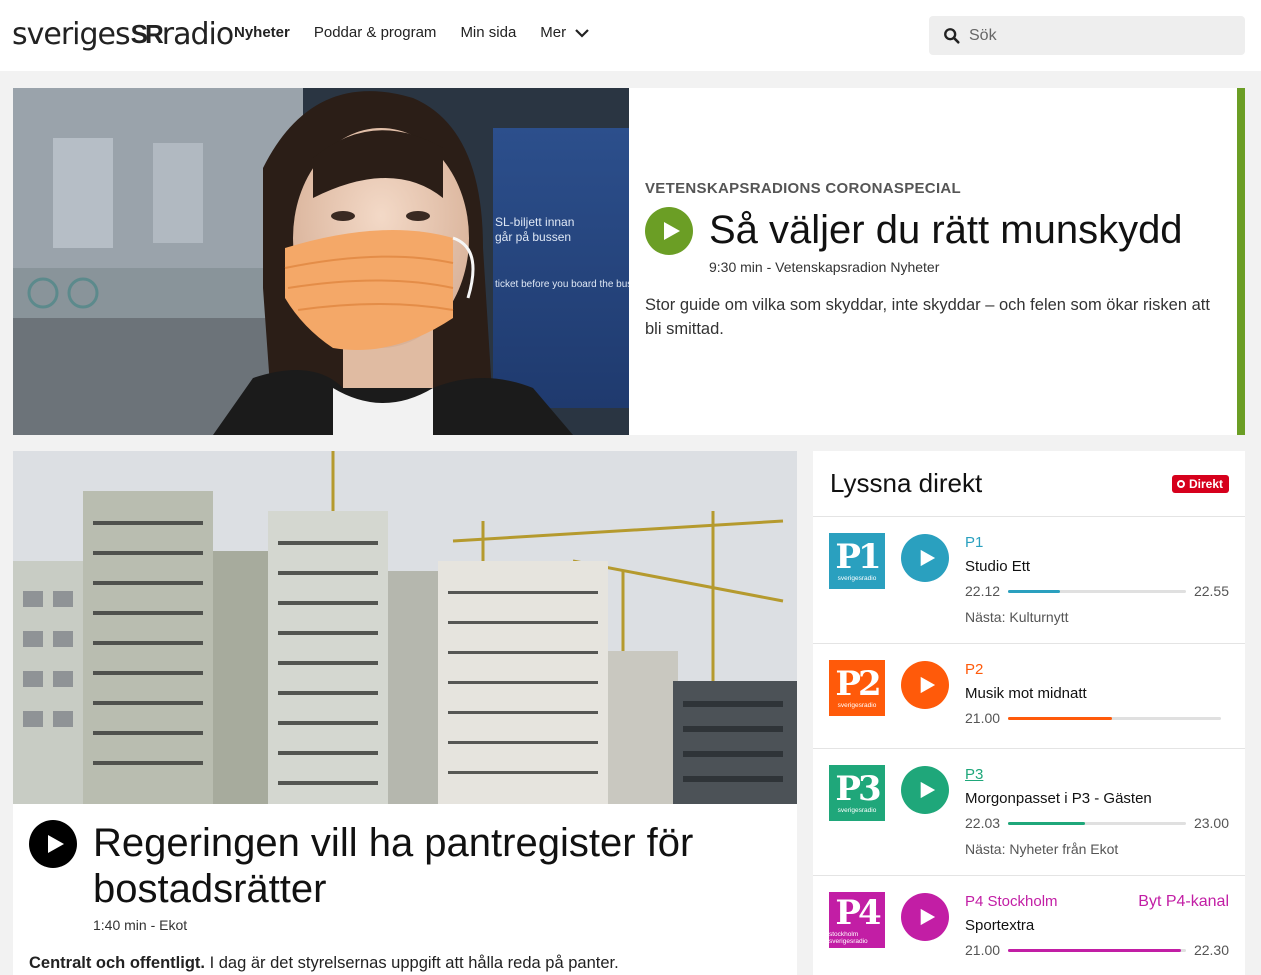 Image resolution: width=1261 pixels, height=975 pixels. I want to click on hero-sign-text-3: ticket before you board the bus, so click(562, 284).